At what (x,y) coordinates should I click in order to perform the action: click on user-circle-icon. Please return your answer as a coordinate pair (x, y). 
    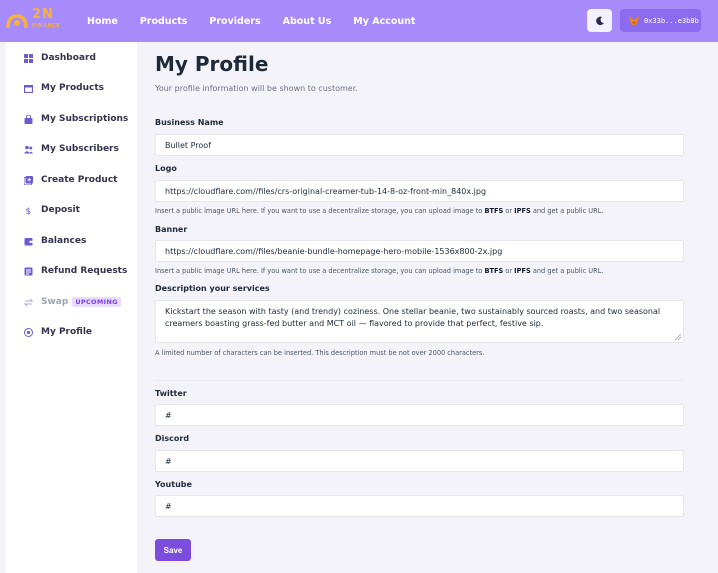
    Looking at the image, I should click on (28, 332).